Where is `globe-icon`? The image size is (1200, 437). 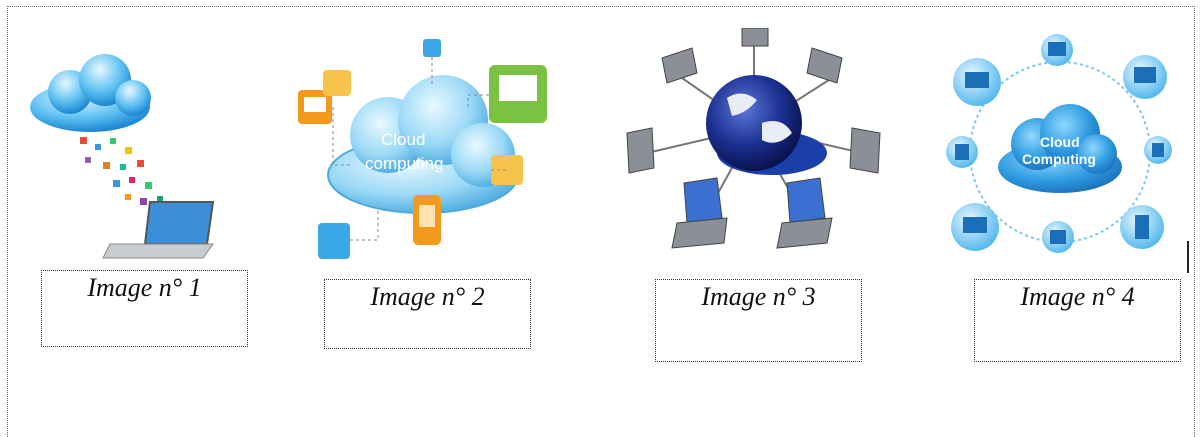
globe-icon is located at coordinates (766, 125).